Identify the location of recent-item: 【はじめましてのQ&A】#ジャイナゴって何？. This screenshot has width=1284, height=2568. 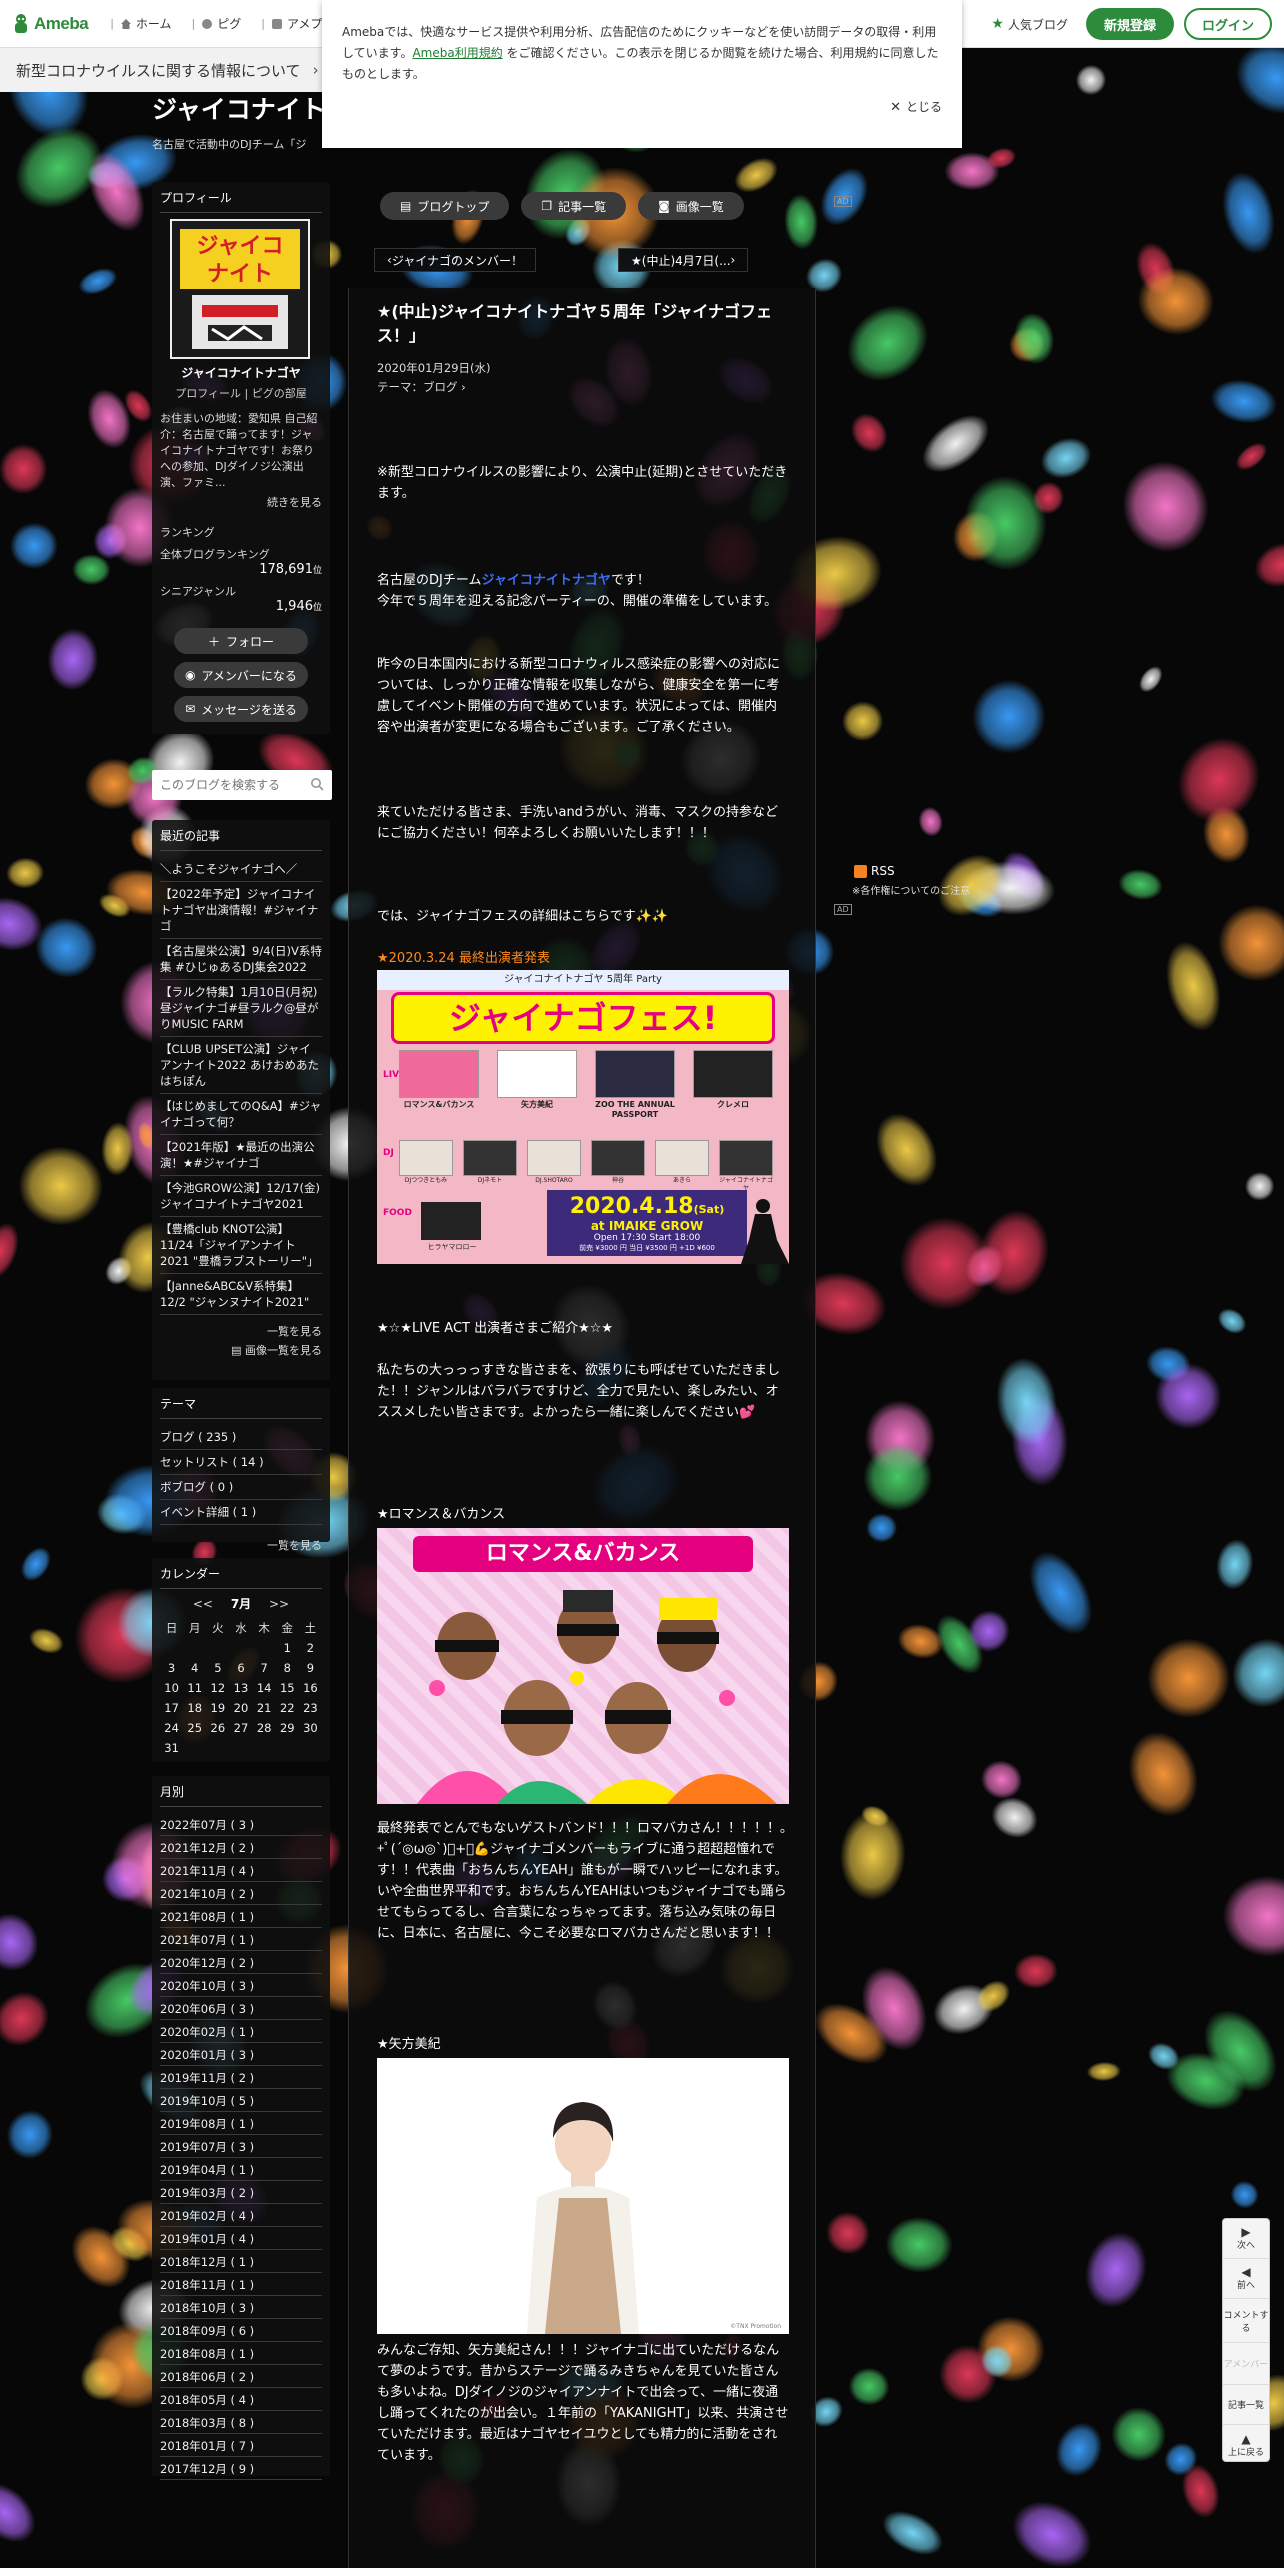
(241, 1114).